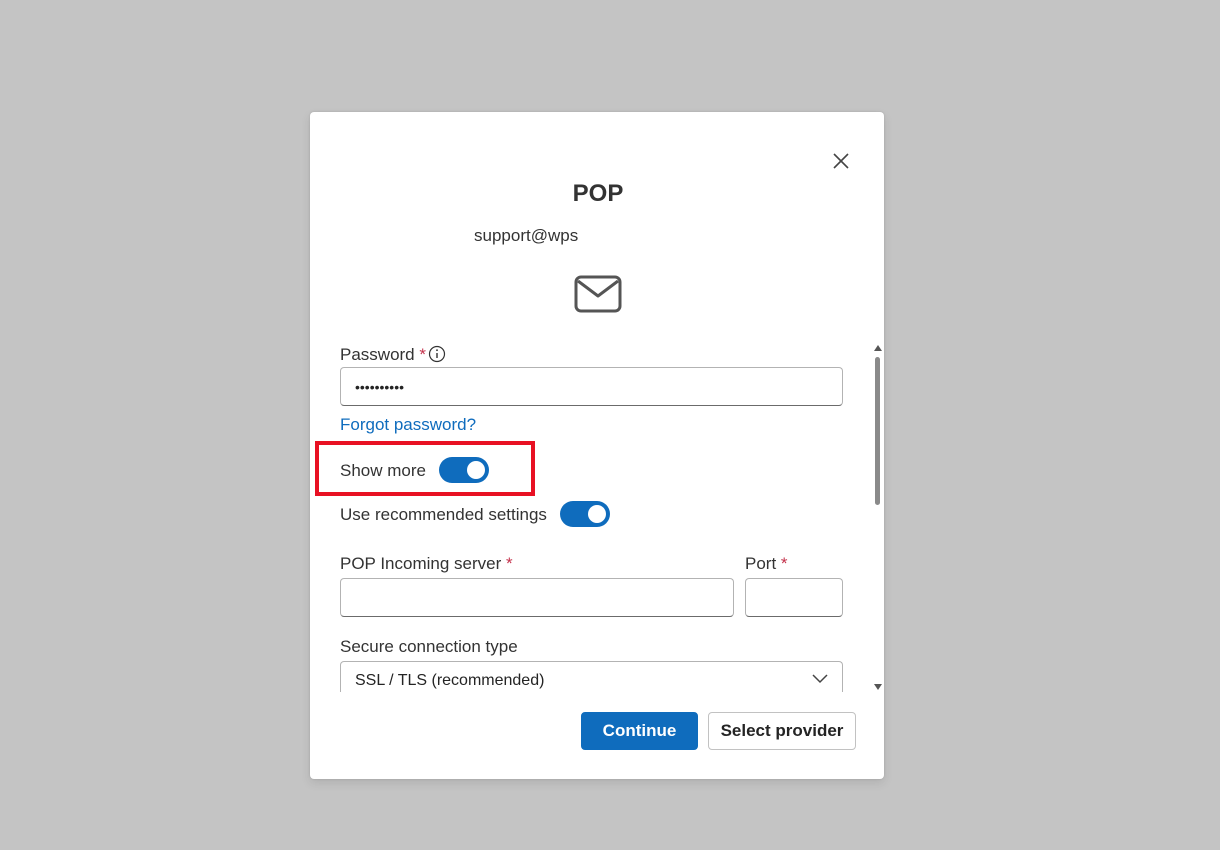  Describe the element at coordinates (464, 470) in the screenshot. I see `show-more-toggle` at that location.